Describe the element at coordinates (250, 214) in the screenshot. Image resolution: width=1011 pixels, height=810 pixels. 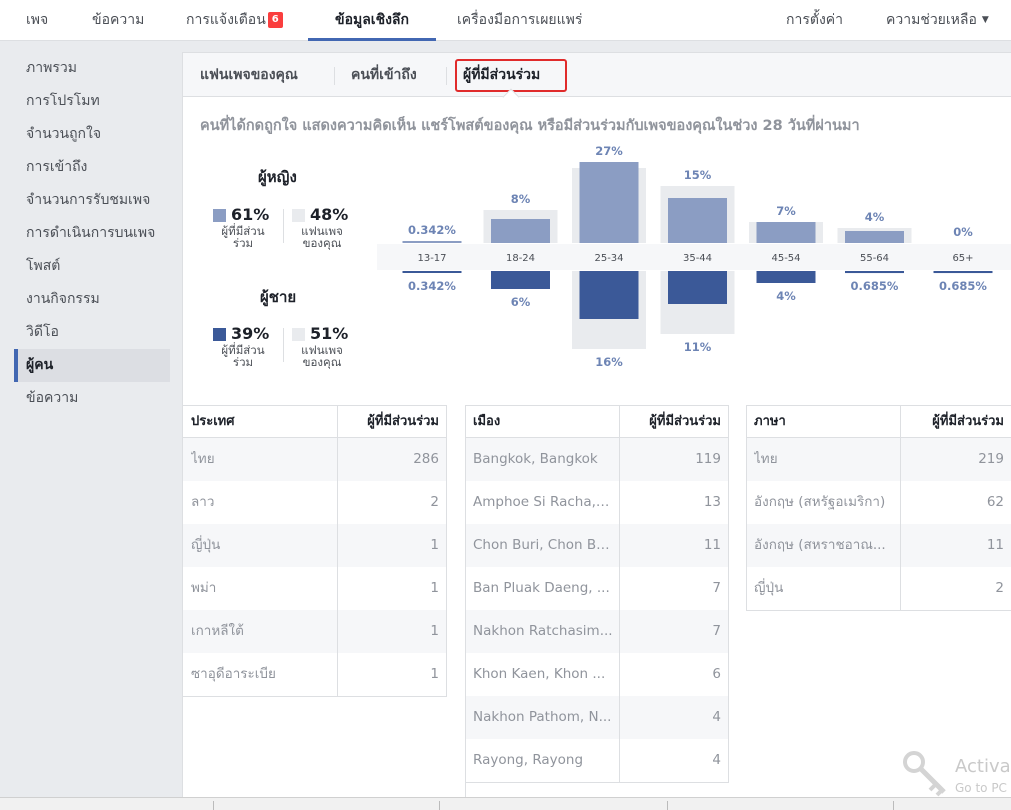
I see `women-engaged-pct: 61%` at that location.